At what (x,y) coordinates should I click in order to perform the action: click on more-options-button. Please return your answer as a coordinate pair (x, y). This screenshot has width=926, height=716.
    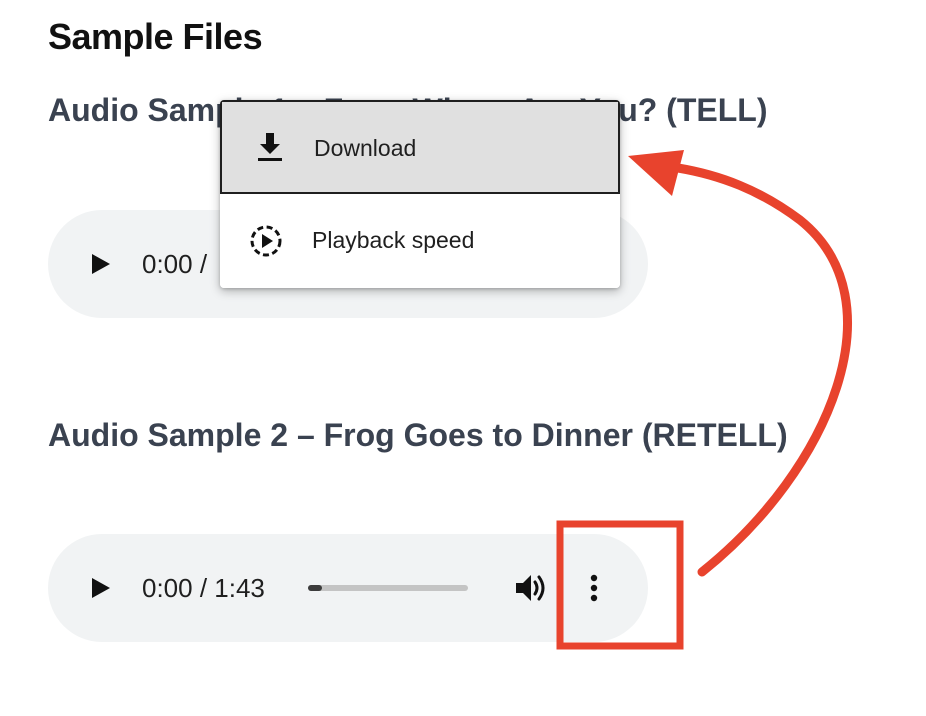
    Looking at the image, I should click on (594, 588).